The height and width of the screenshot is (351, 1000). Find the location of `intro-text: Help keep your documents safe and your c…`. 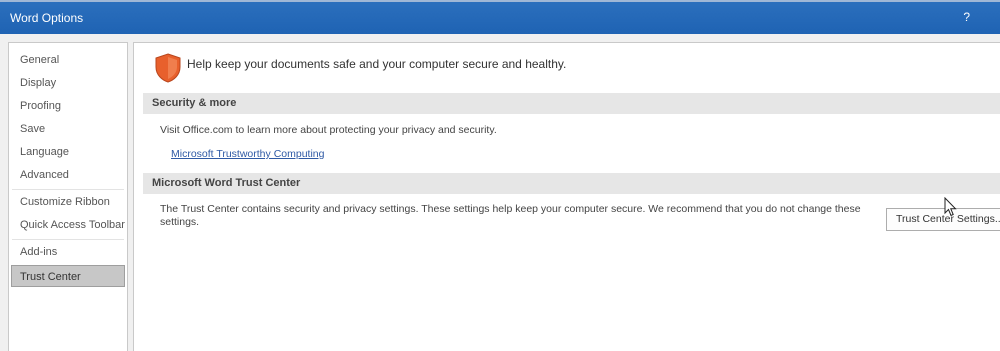

intro-text: Help keep your documents safe and your c… is located at coordinates (377, 64).